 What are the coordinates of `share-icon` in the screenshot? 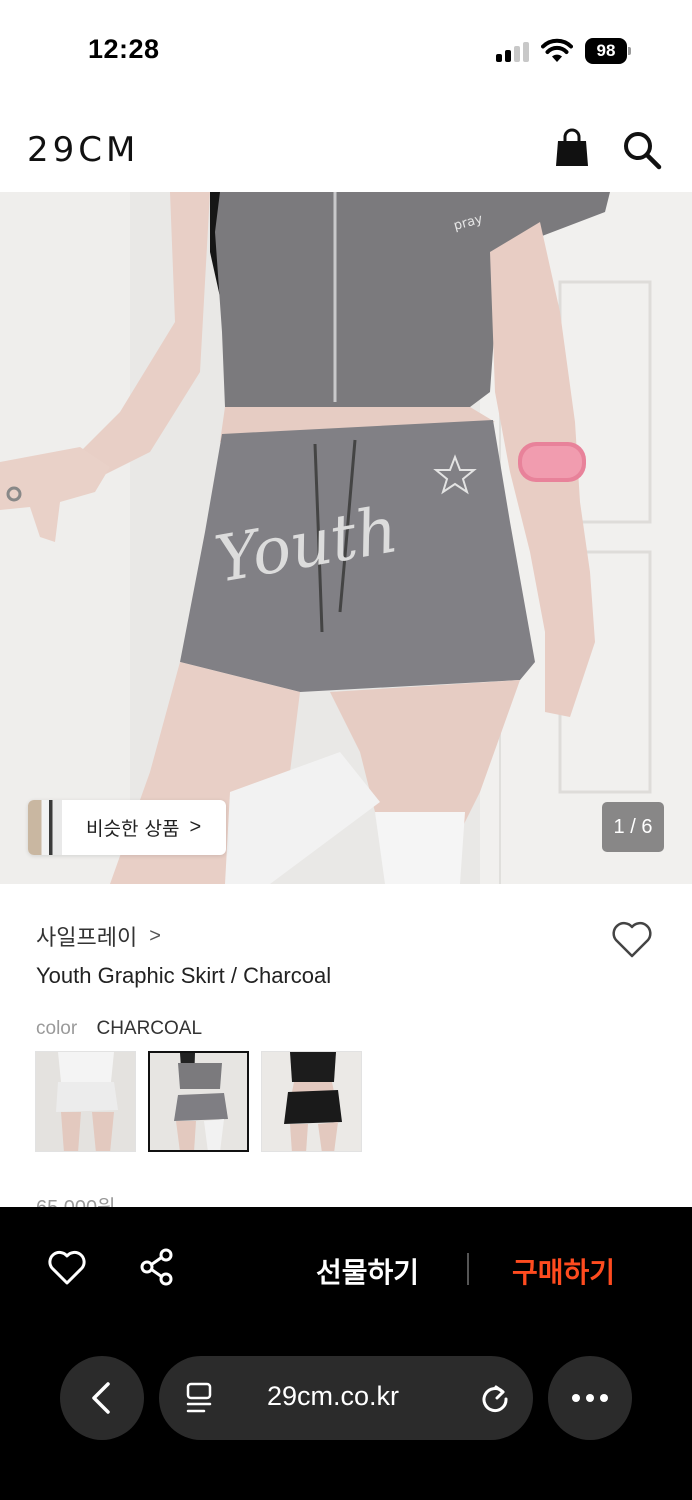 It's located at (157, 1267).